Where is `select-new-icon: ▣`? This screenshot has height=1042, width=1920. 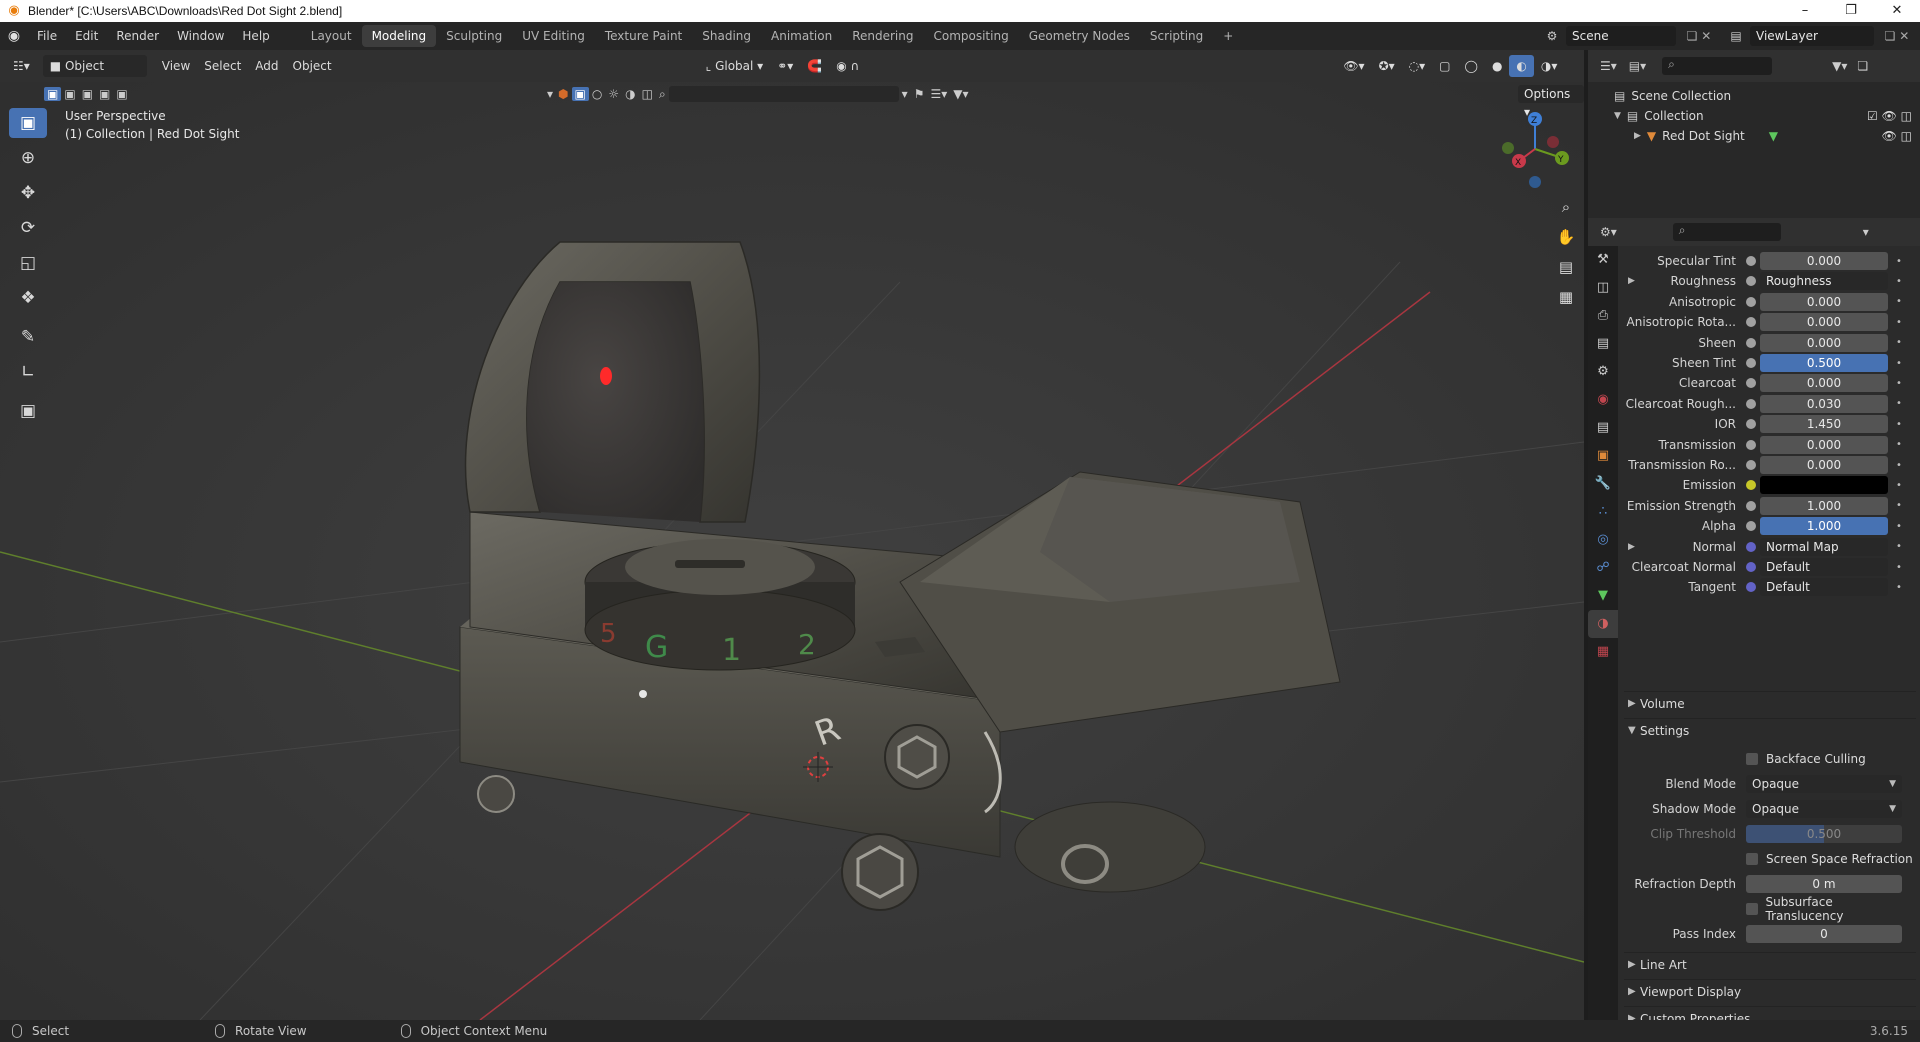
select-new-icon: ▣ is located at coordinates (53, 94).